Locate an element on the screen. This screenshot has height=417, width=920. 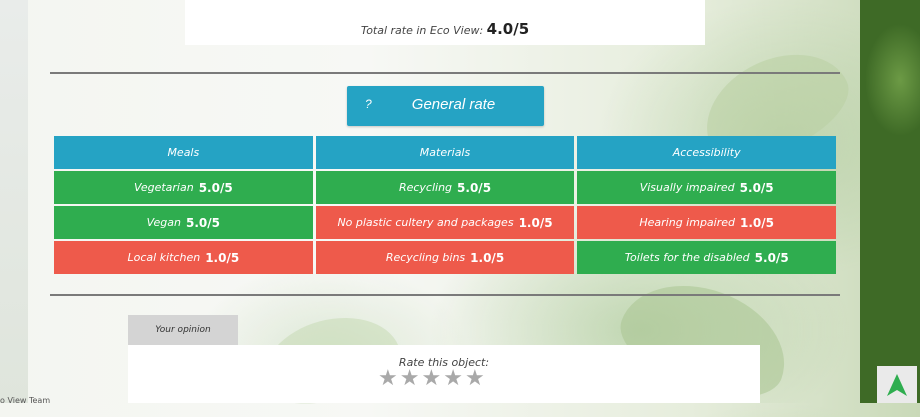
rating-cell: Toilets for the disabled 5.0/5 is located at coordinates (707, 257).